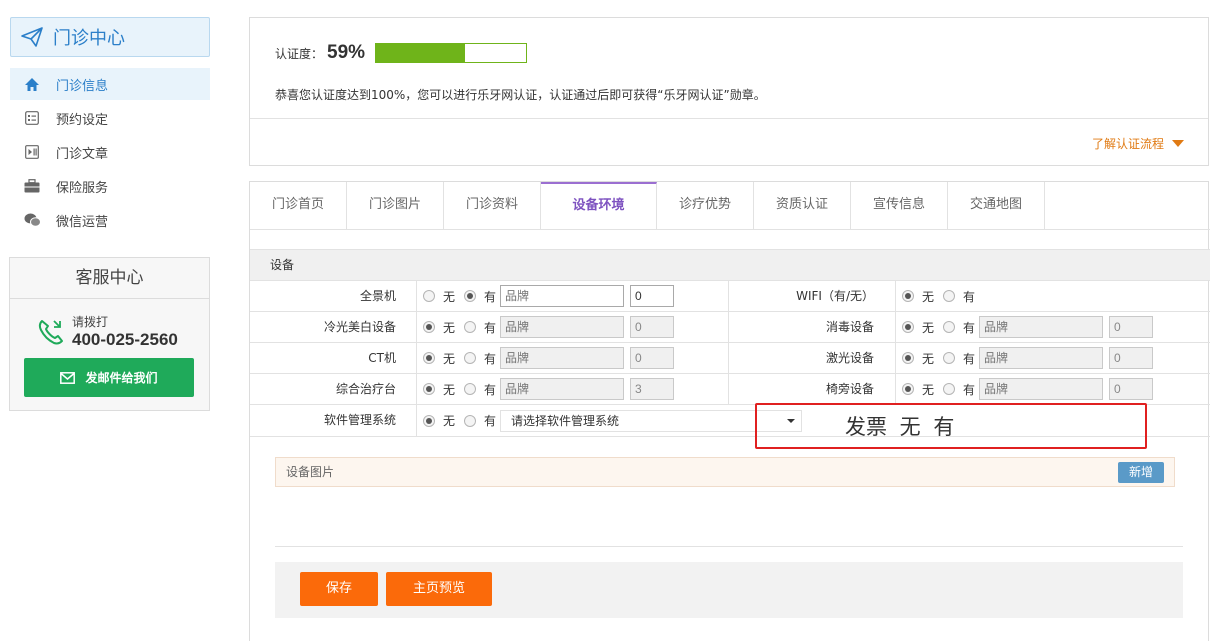 The height and width of the screenshot is (641, 1210). I want to click on email-us-label: 发邮件给我们, so click(121, 378).